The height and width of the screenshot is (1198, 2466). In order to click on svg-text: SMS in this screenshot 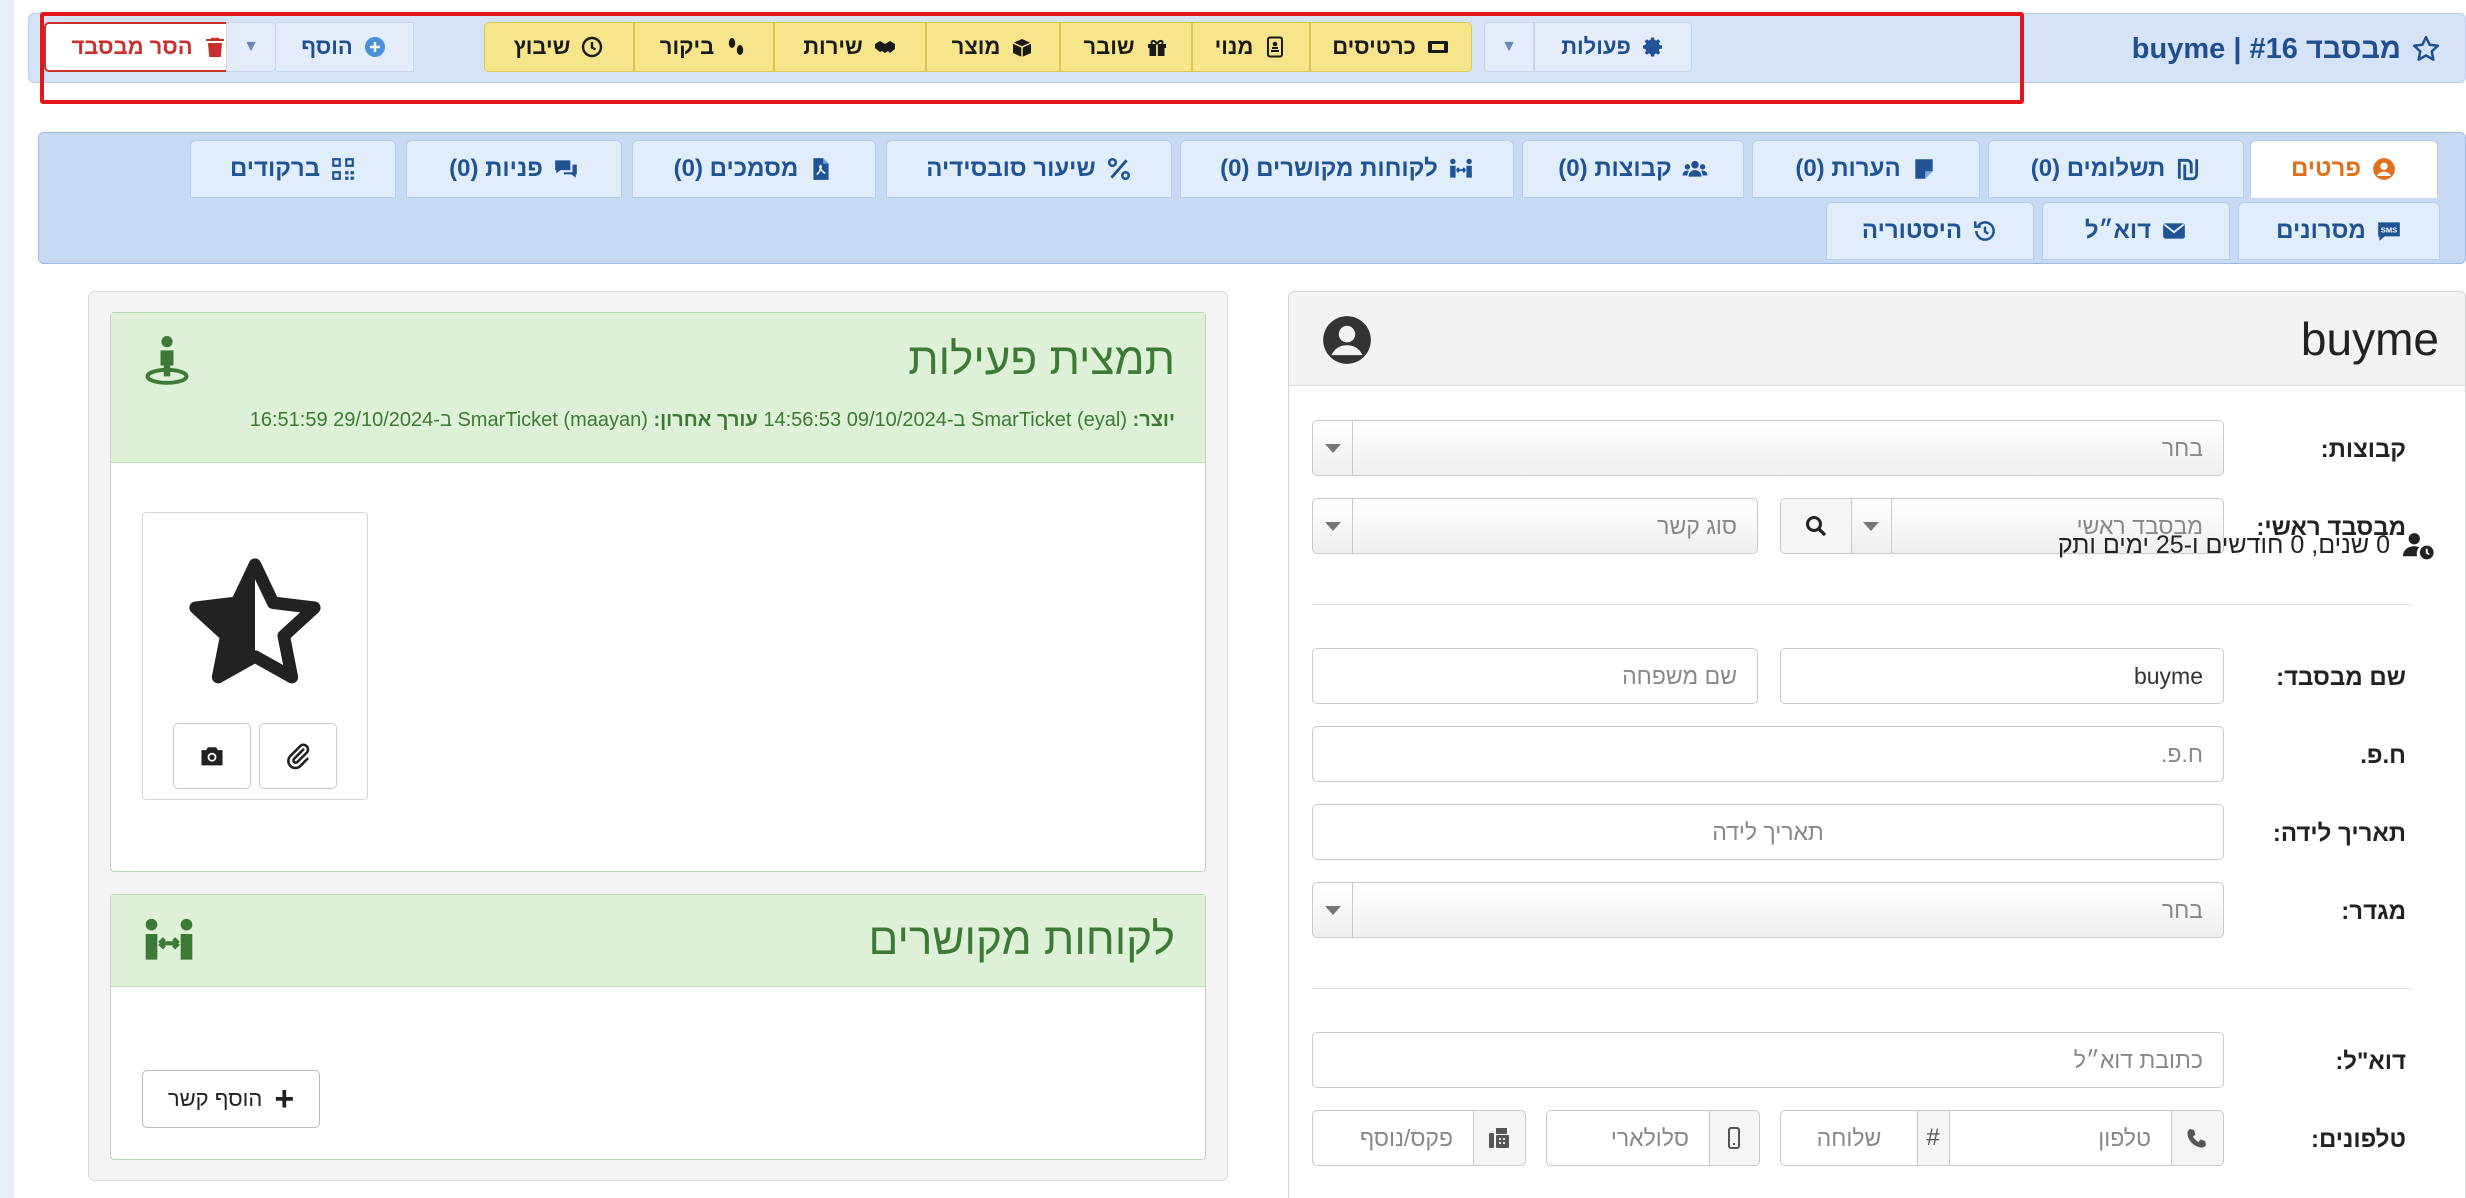, I will do `click(2389, 230)`.